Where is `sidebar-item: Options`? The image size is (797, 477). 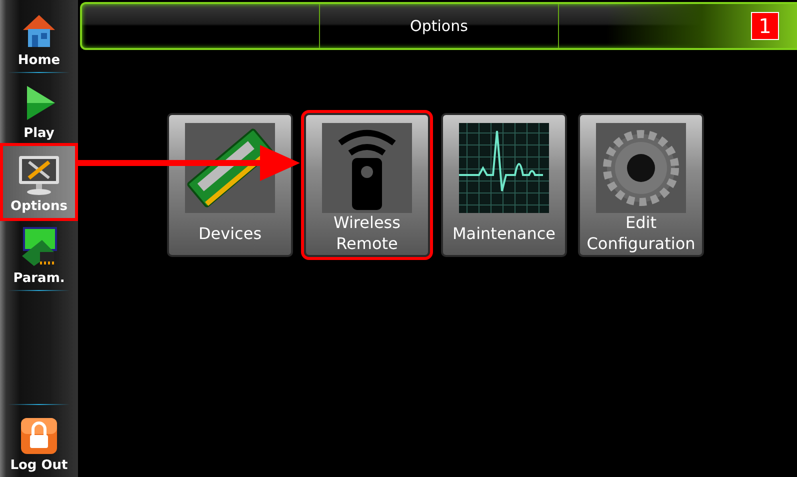 sidebar-item: Options is located at coordinates (39, 182).